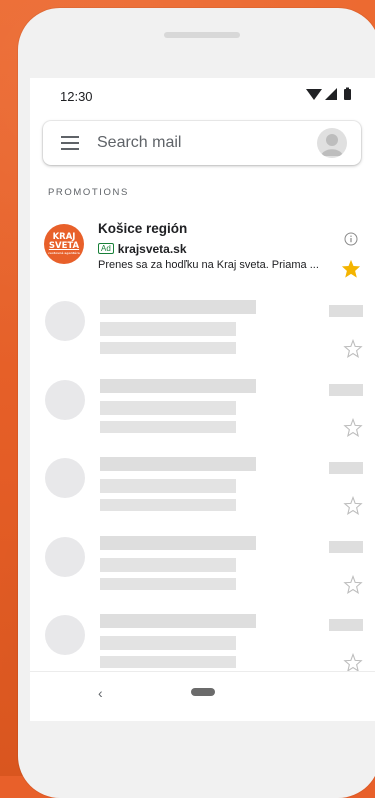  What do you see at coordinates (351, 241) in the screenshot?
I see `info-icon` at bounding box center [351, 241].